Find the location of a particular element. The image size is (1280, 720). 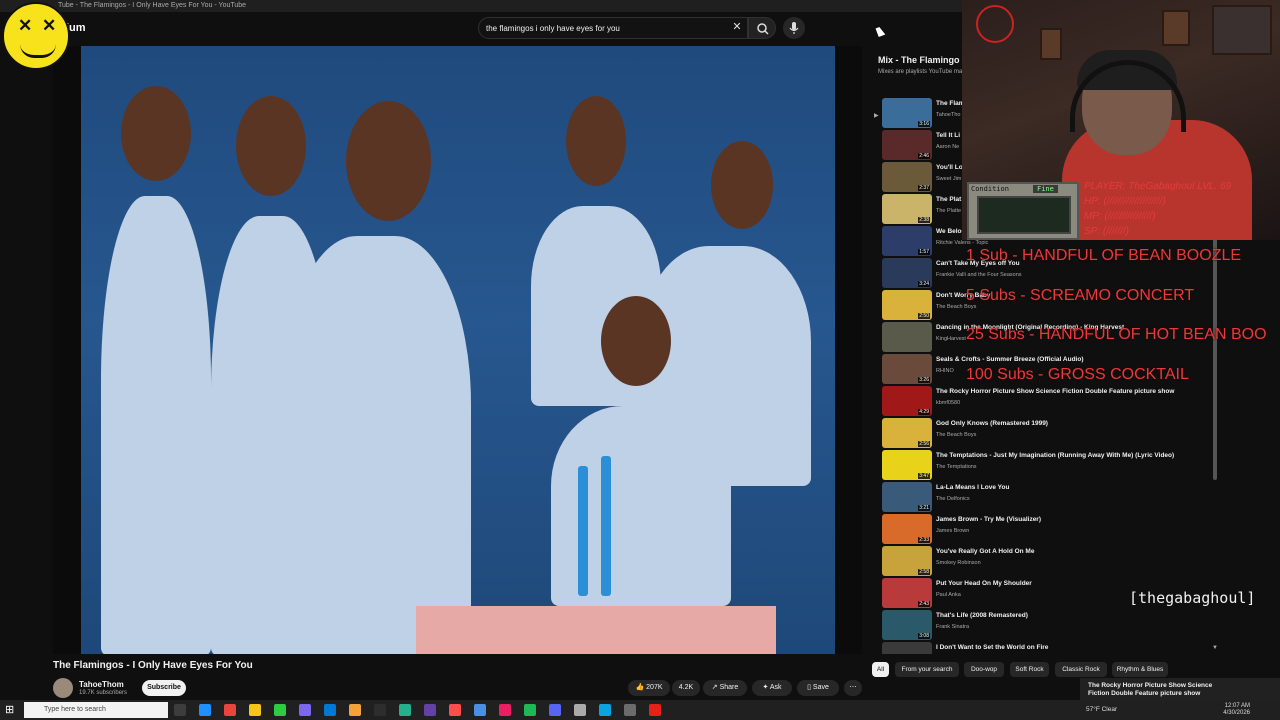

playlist-thumbnail: 3:47 is located at coordinates (907, 465).